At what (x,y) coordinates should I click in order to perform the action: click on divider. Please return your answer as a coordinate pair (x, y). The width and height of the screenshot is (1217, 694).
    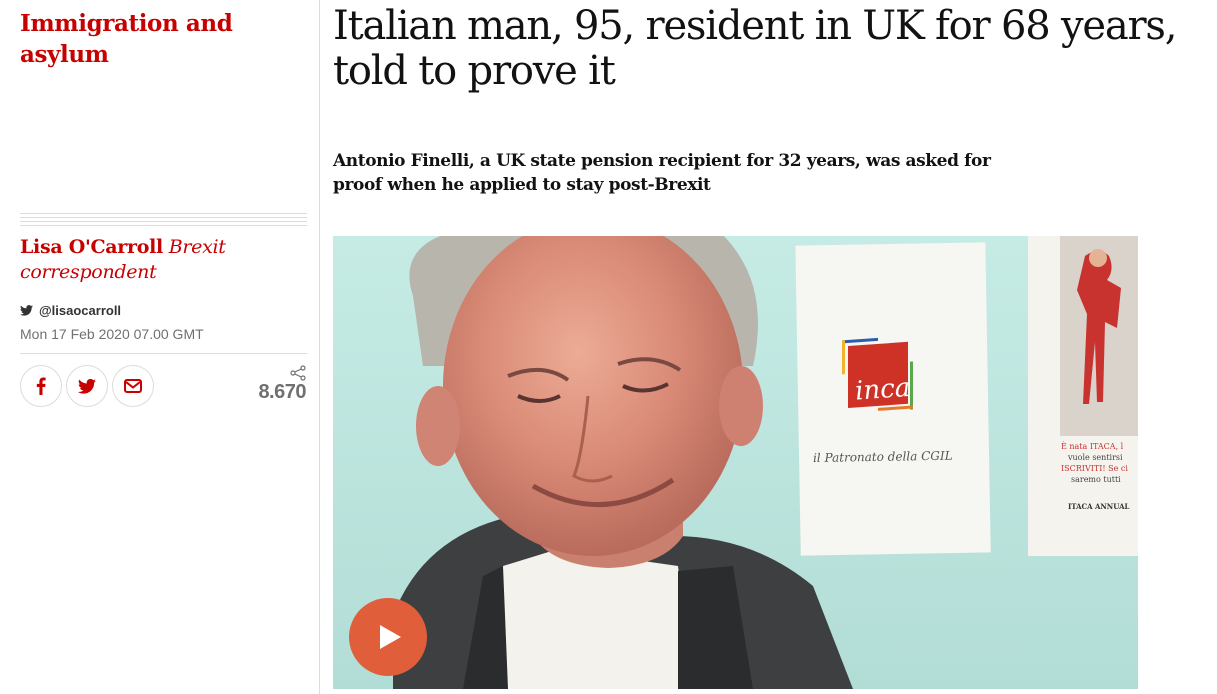
    Looking at the image, I should click on (163, 353).